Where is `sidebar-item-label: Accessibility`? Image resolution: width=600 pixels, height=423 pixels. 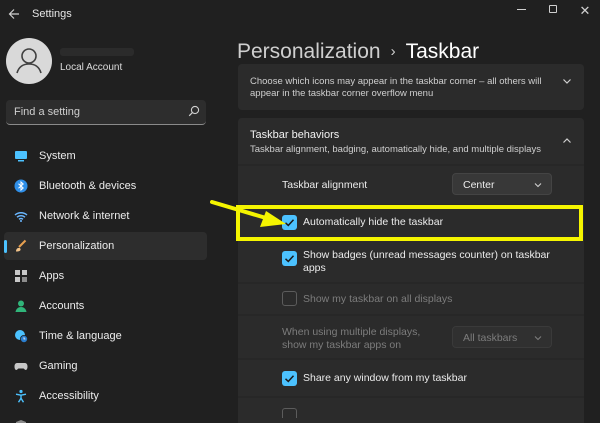 sidebar-item-label: Accessibility is located at coordinates (69, 396).